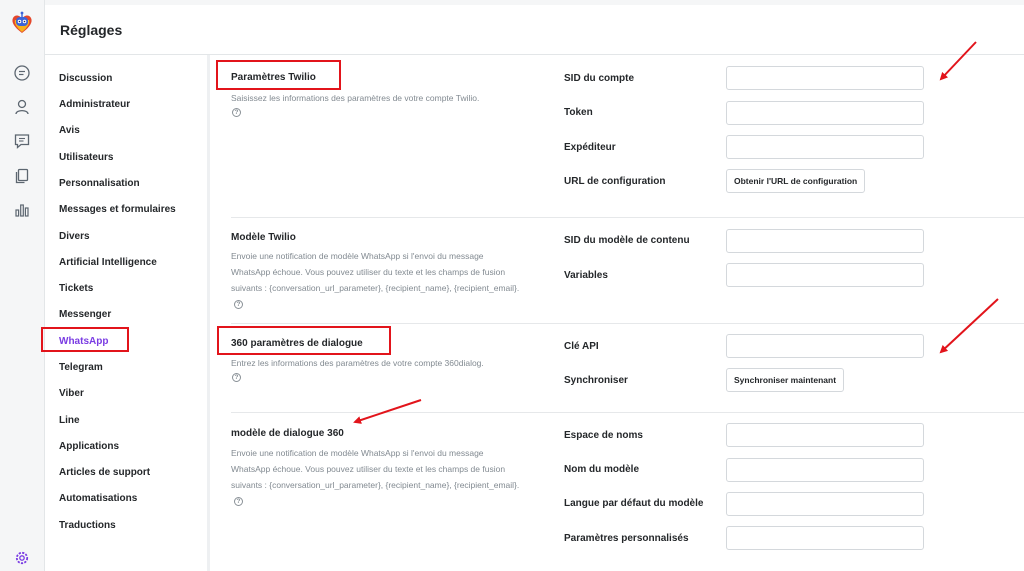 The image size is (1024, 571). I want to click on chat-icon, so click(22, 73).